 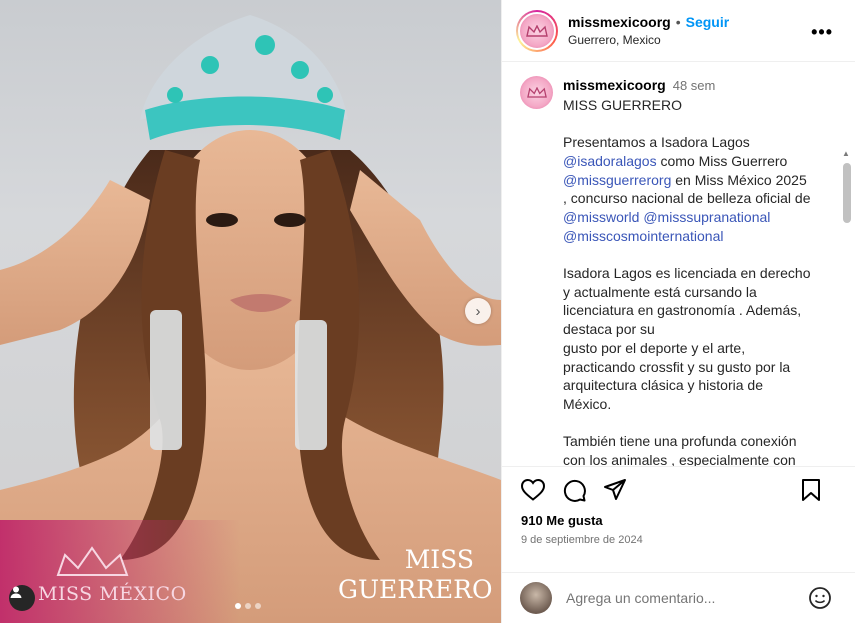 I want to click on photo-title: MISS GUERRERO, so click(x=415, y=575).